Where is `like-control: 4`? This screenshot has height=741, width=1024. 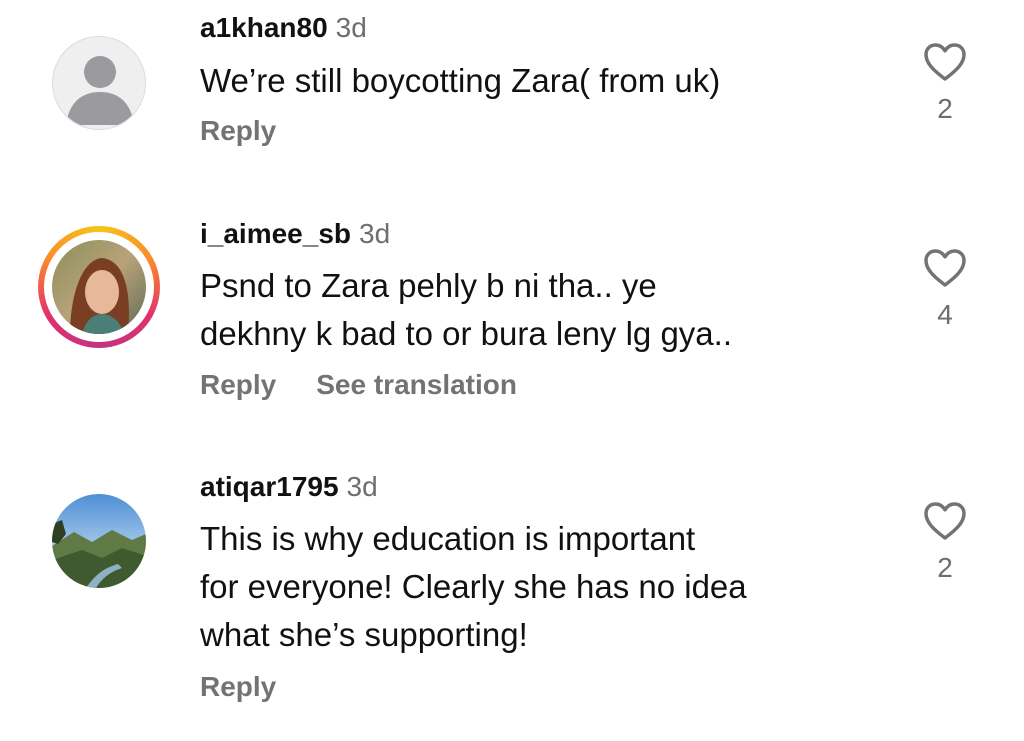
like-control: 4 is located at coordinates (945, 289).